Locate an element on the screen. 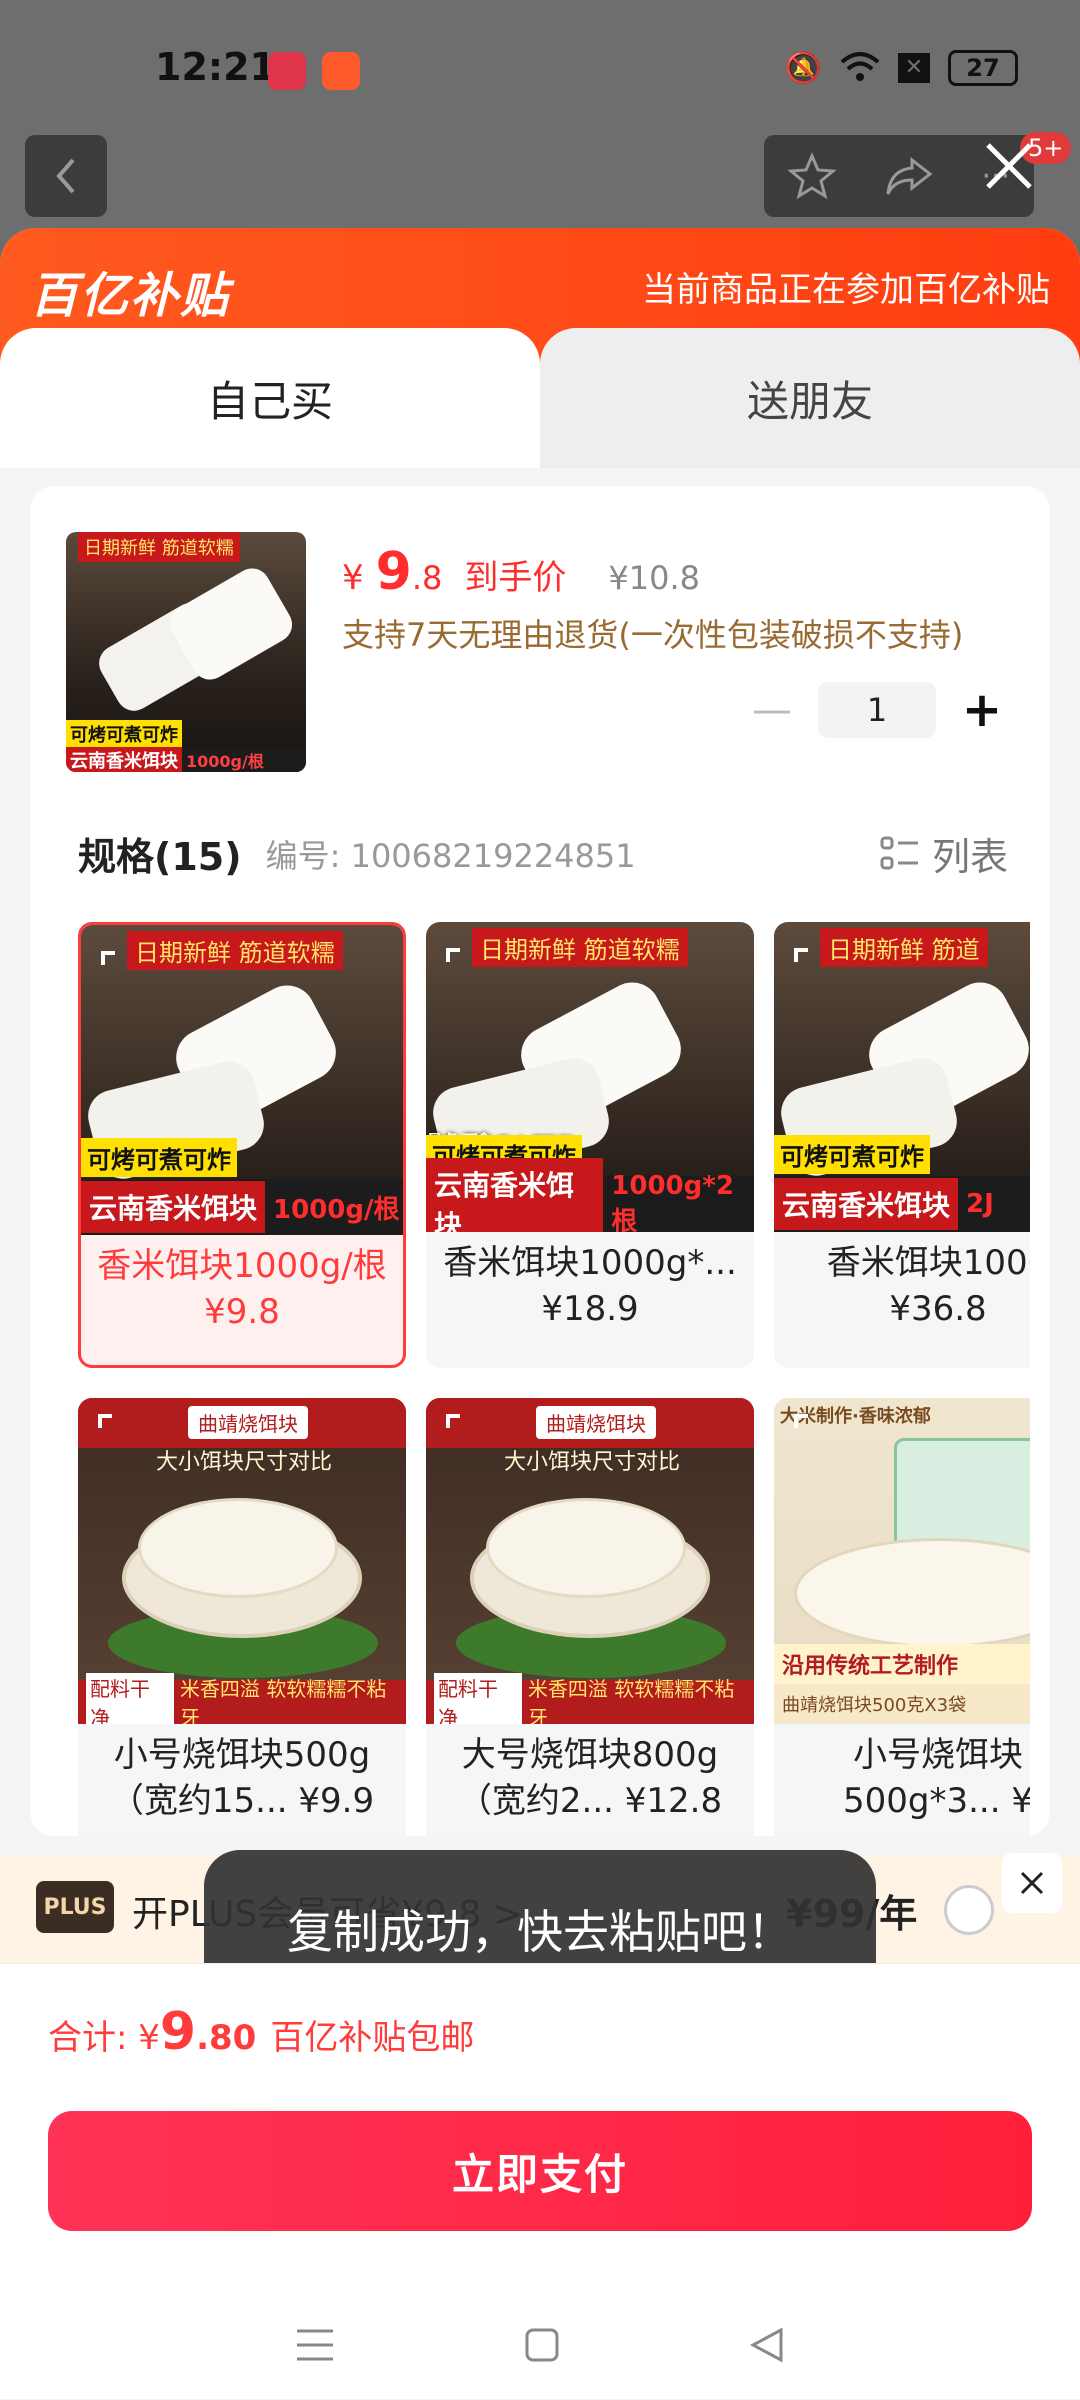  tab-gift: 送朋友 is located at coordinates (810, 398).